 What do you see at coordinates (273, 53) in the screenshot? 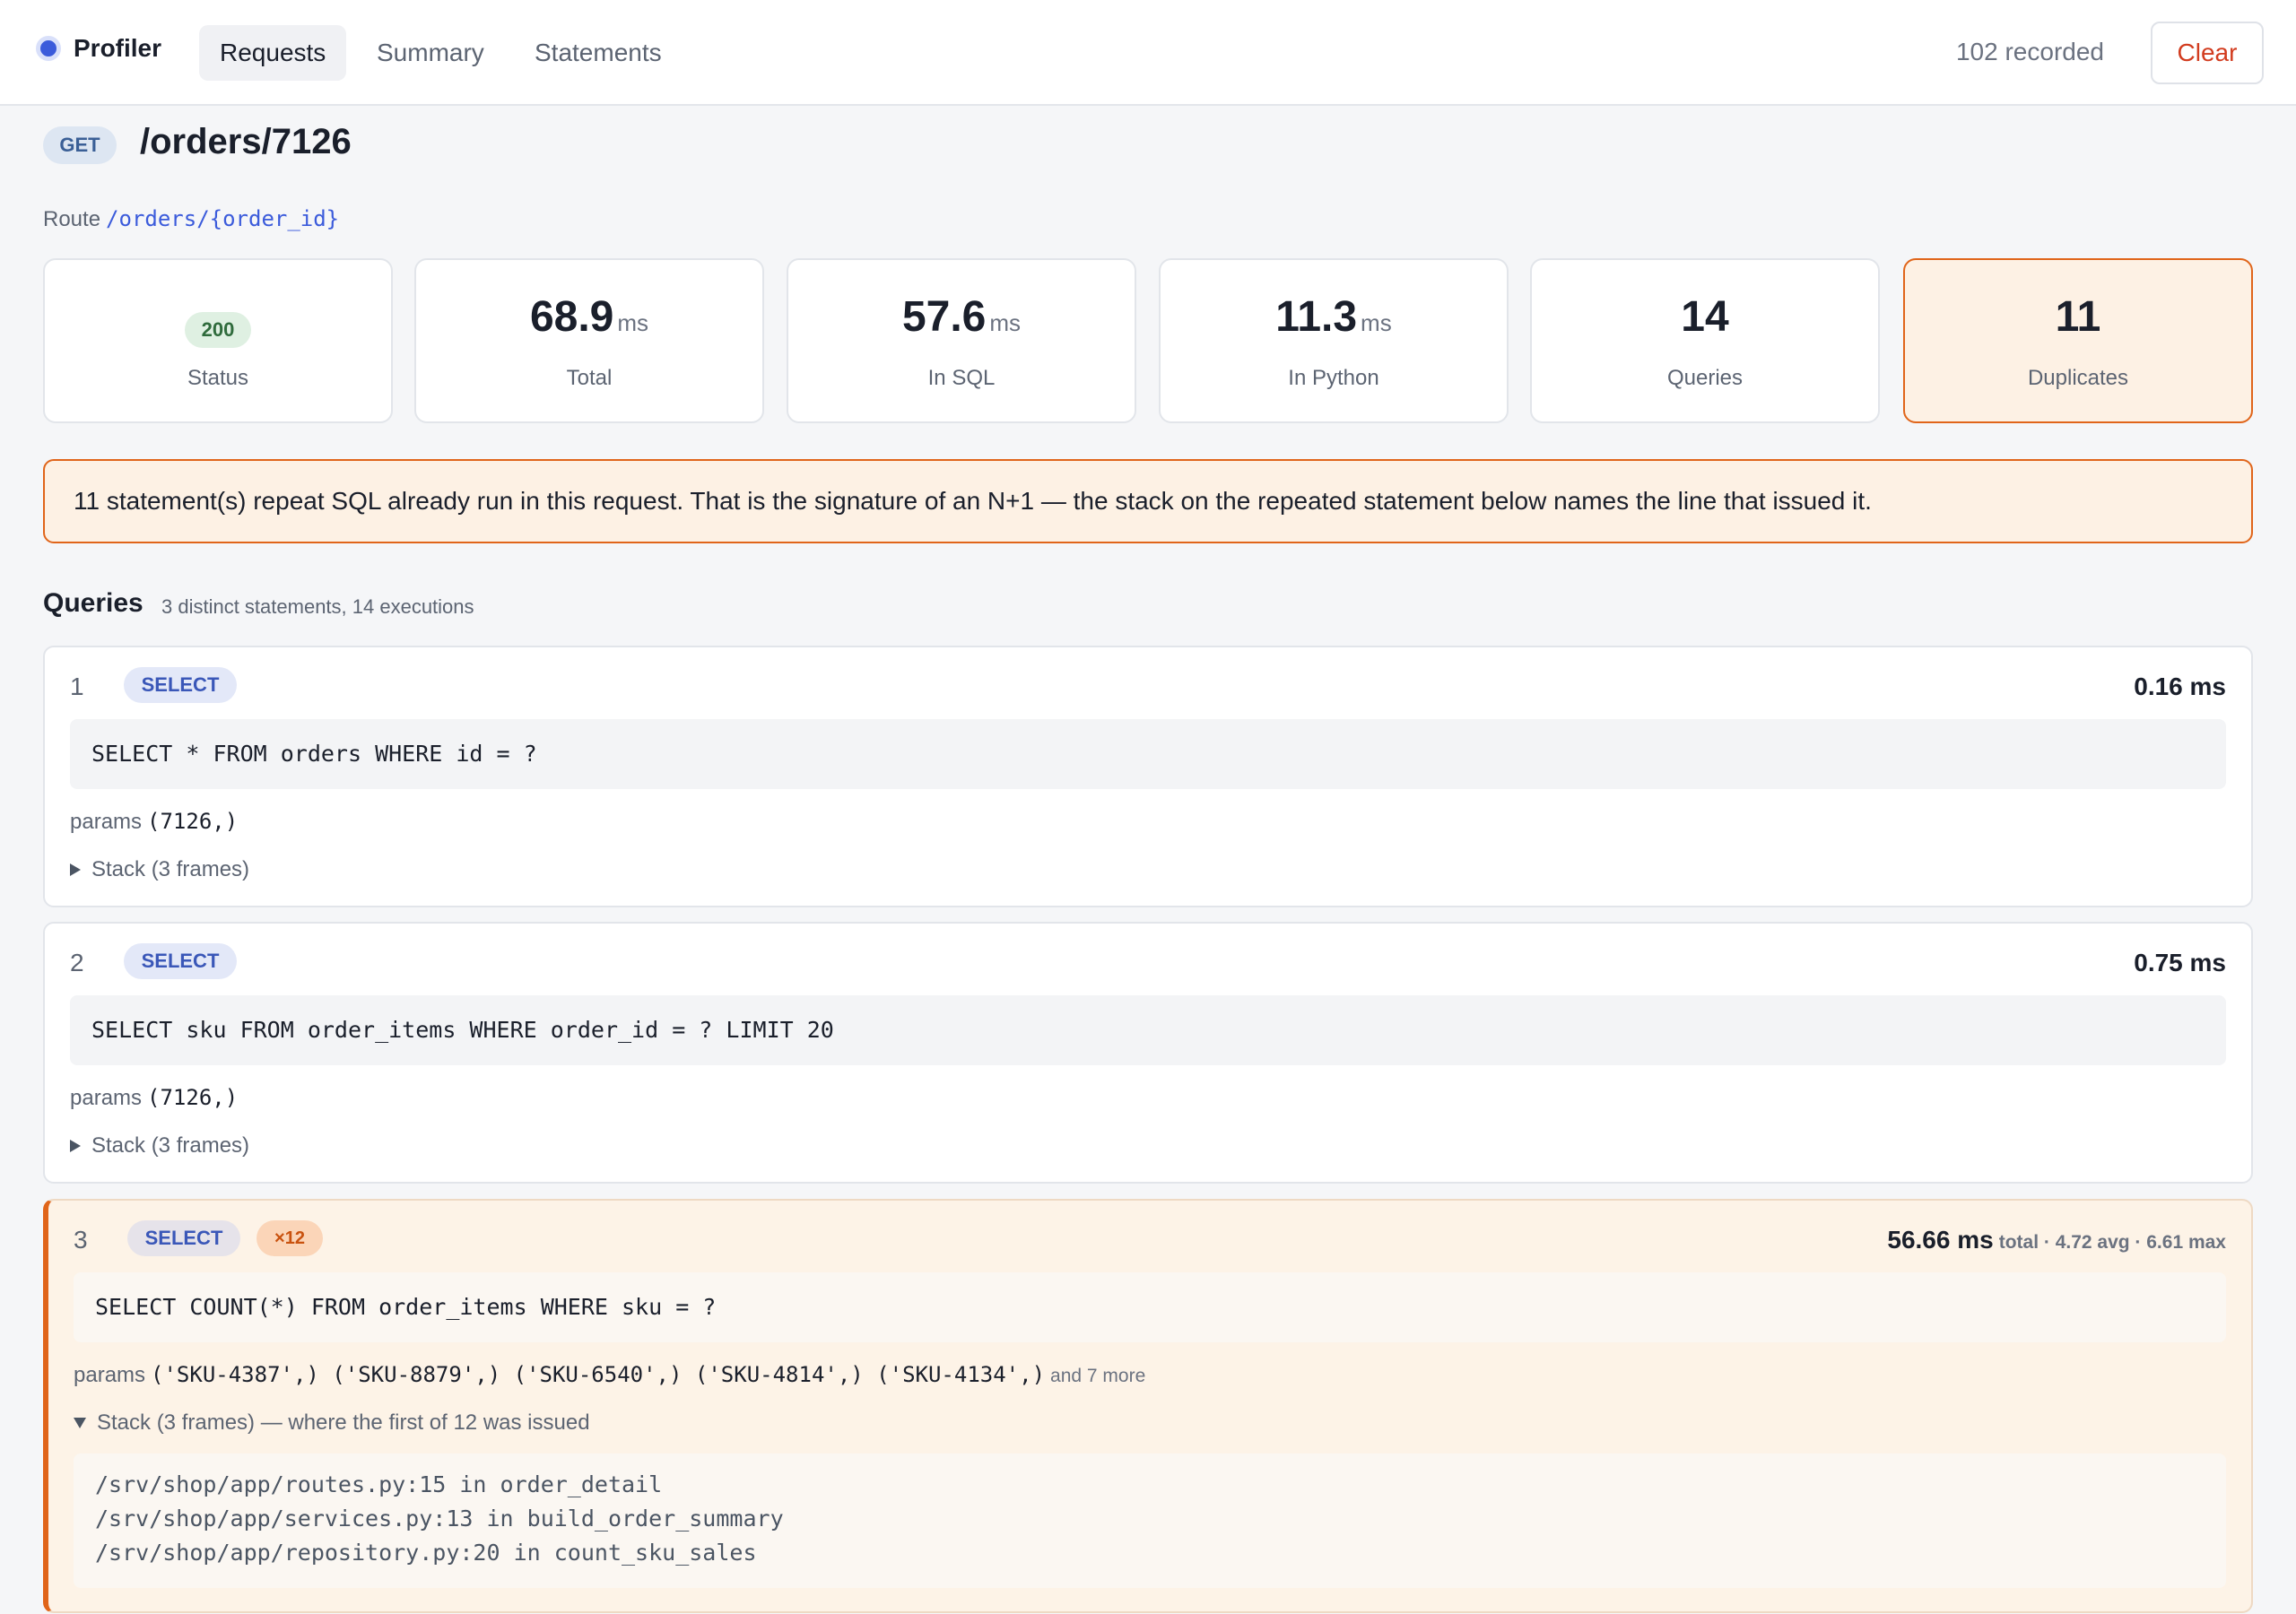
I see `tab-requests: Requests` at bounding box center [273, 53].